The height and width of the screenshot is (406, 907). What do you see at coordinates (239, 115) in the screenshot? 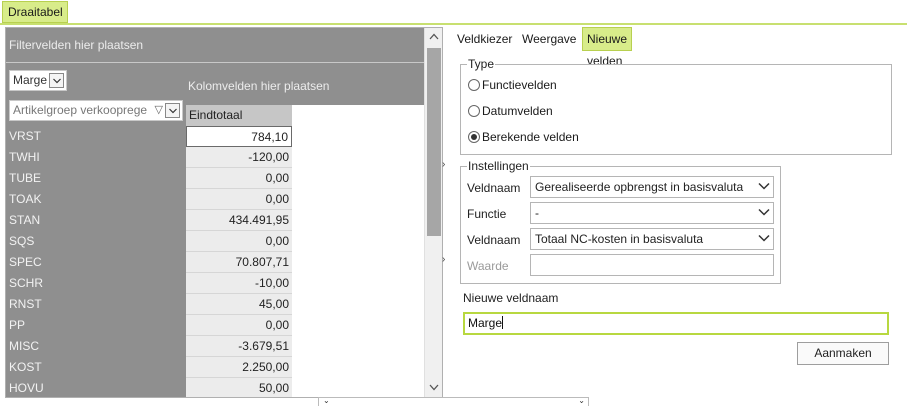
I see `grand-total-header: Eindtotaal` at bounding box center [239, 115].